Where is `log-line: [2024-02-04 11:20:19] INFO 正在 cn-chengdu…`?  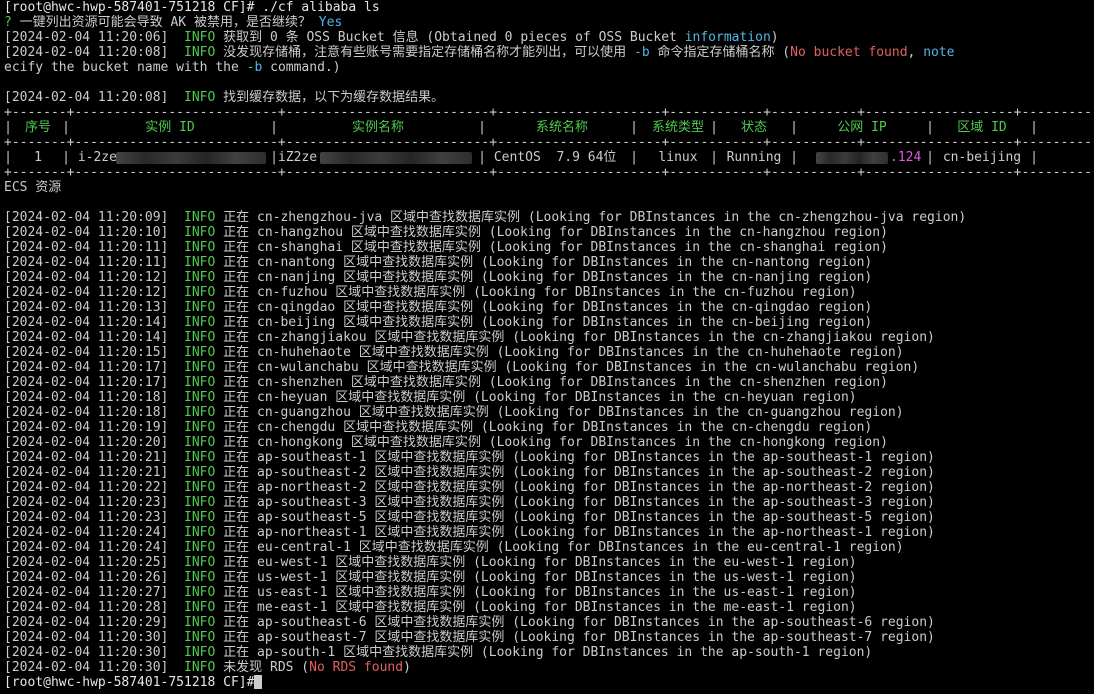
log-line: [2024-02-04 11:20:19] INFO 正在 cn-chengdu… is located at coordinates (549, 427).